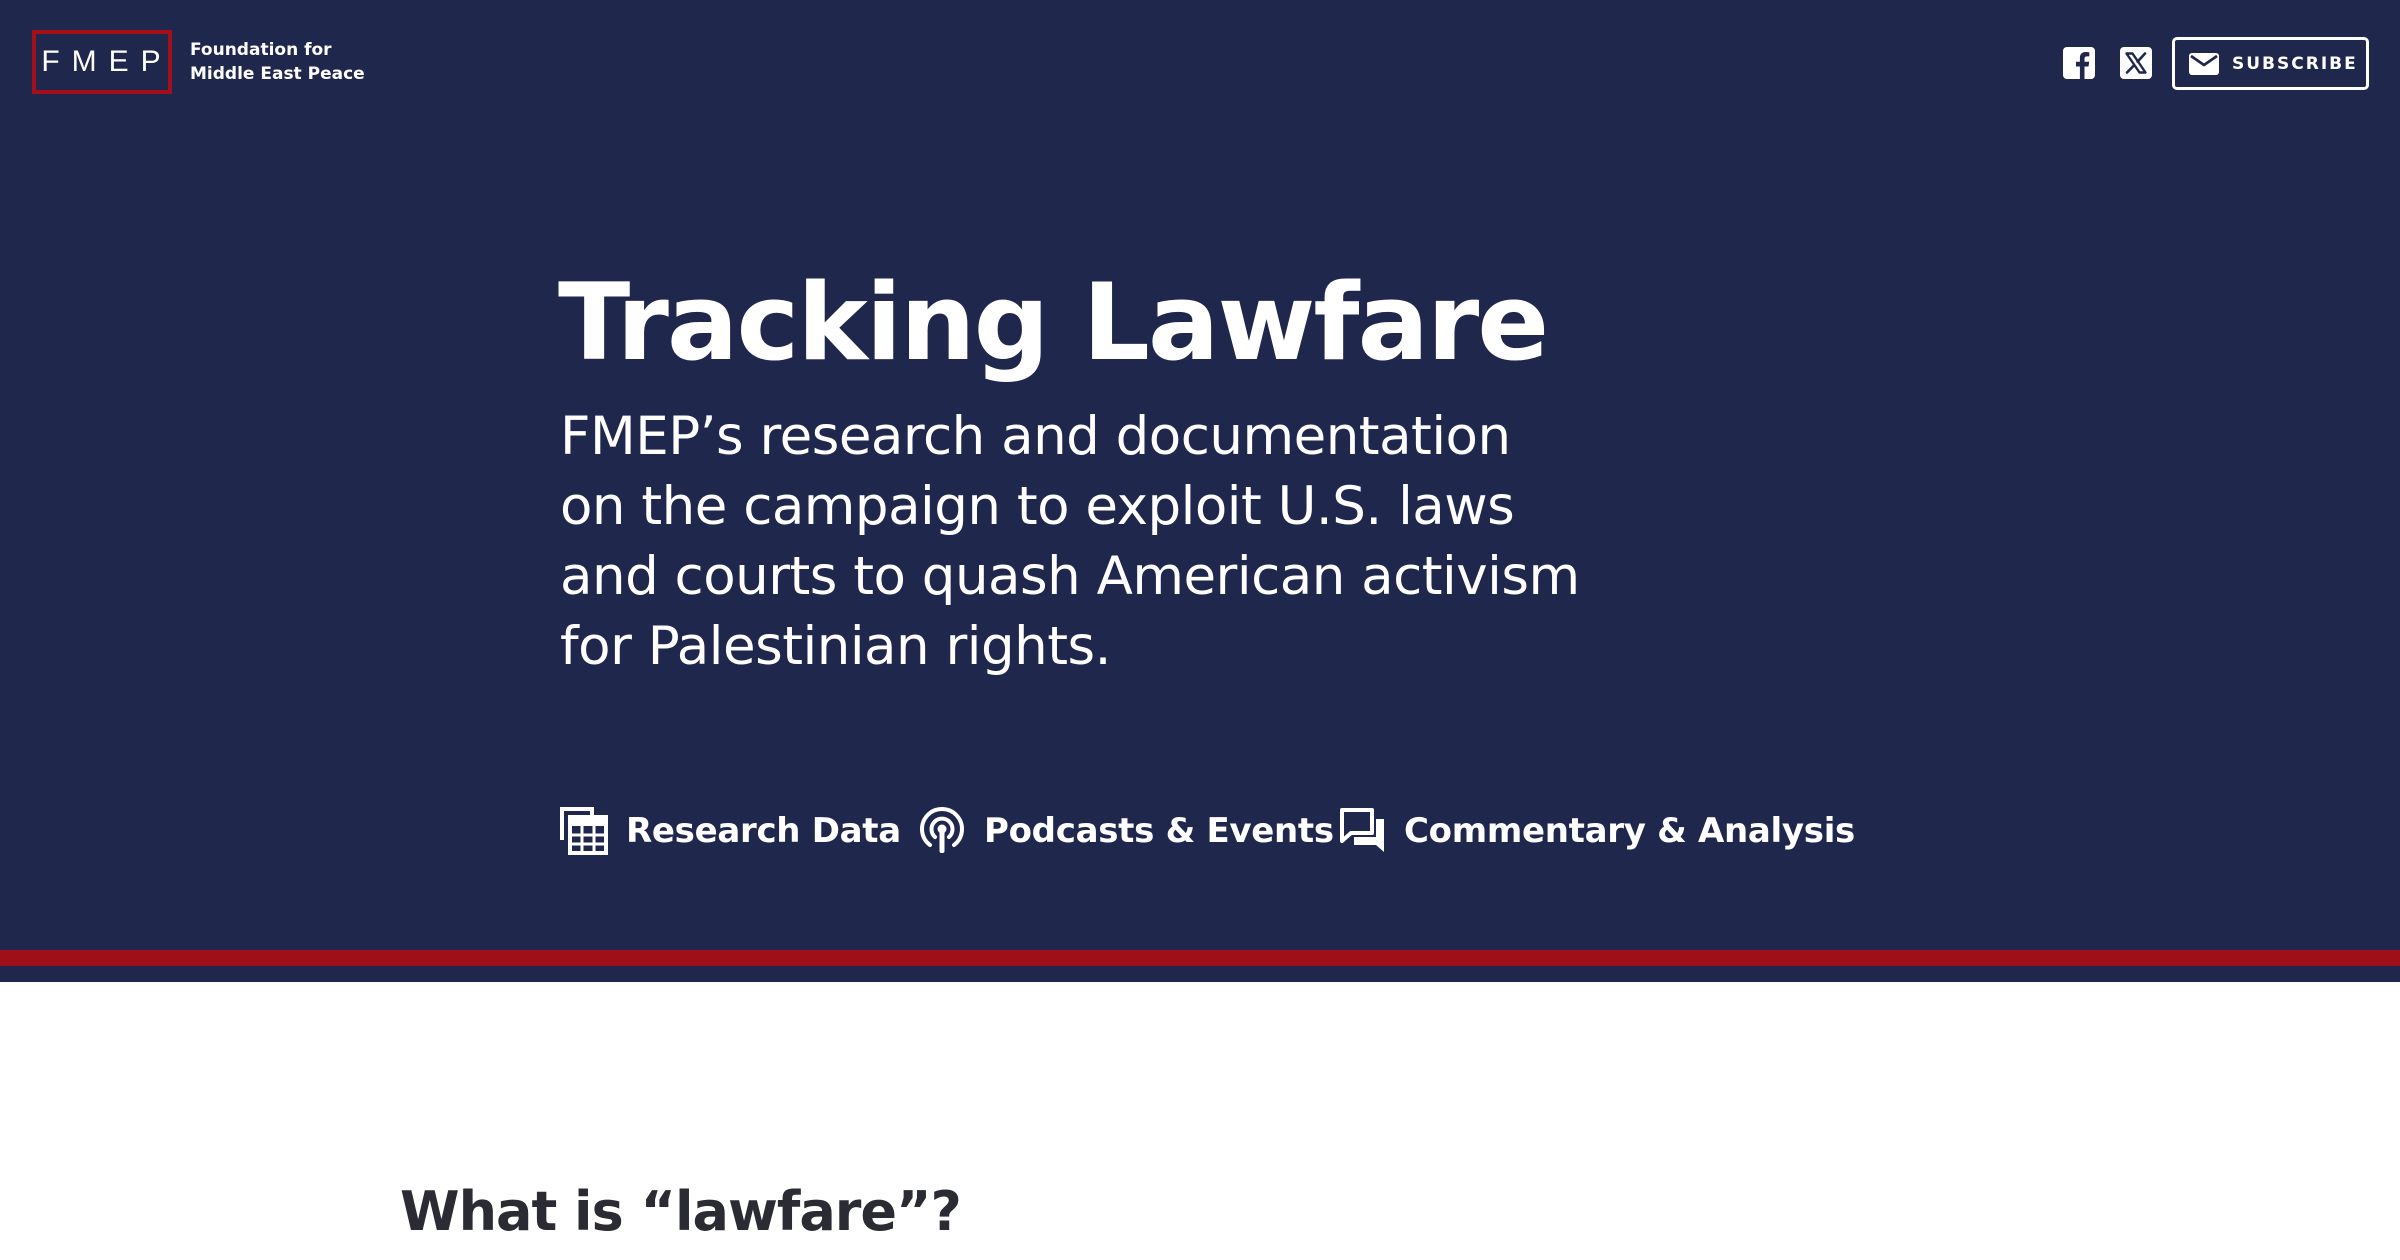  I want to click on x-twitter-icon, so click(2136, 63).